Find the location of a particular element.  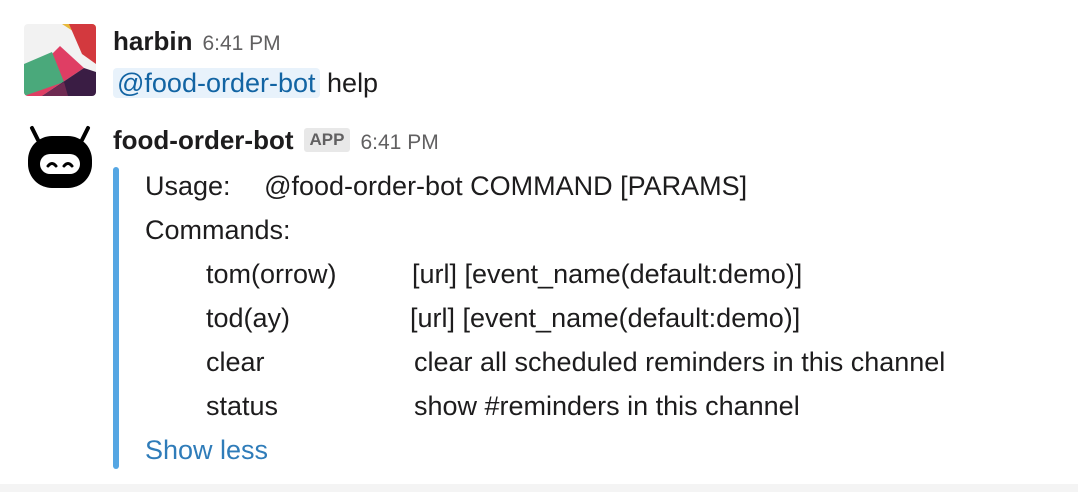

usage-line: Usage: @food-order-bot COMMAND [PARAMS] is located at coordinates (446, 186).